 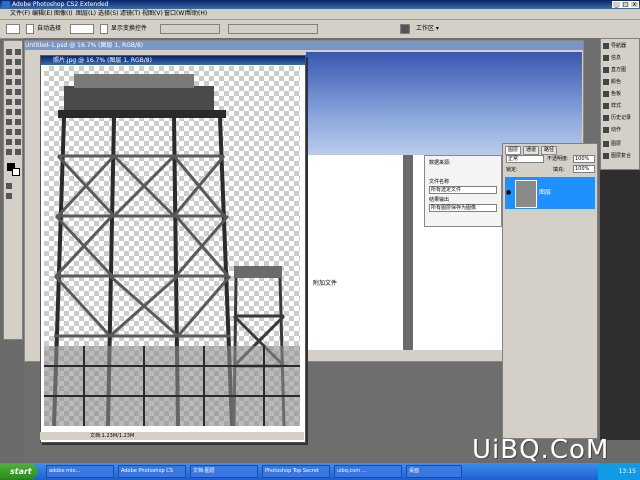 I want to click on file-label: 文件名称, so click(x=439, y=182).